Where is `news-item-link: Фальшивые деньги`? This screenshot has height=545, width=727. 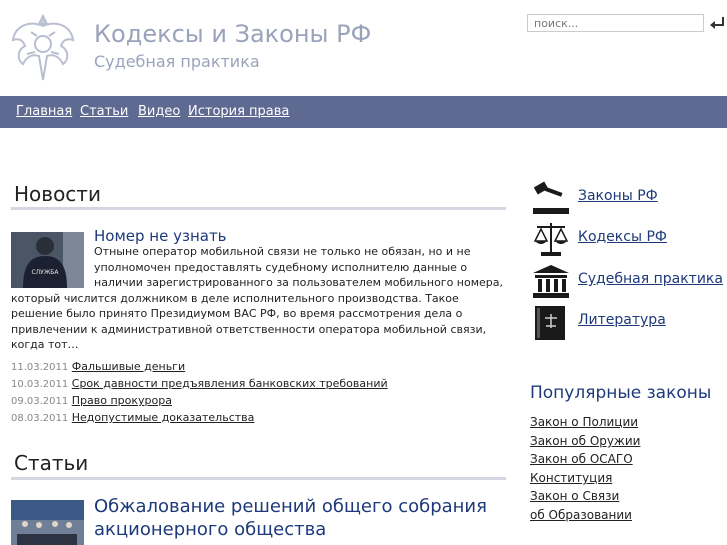
news-item-link: Фальшивые деньги is located at coordinates (128, 366).